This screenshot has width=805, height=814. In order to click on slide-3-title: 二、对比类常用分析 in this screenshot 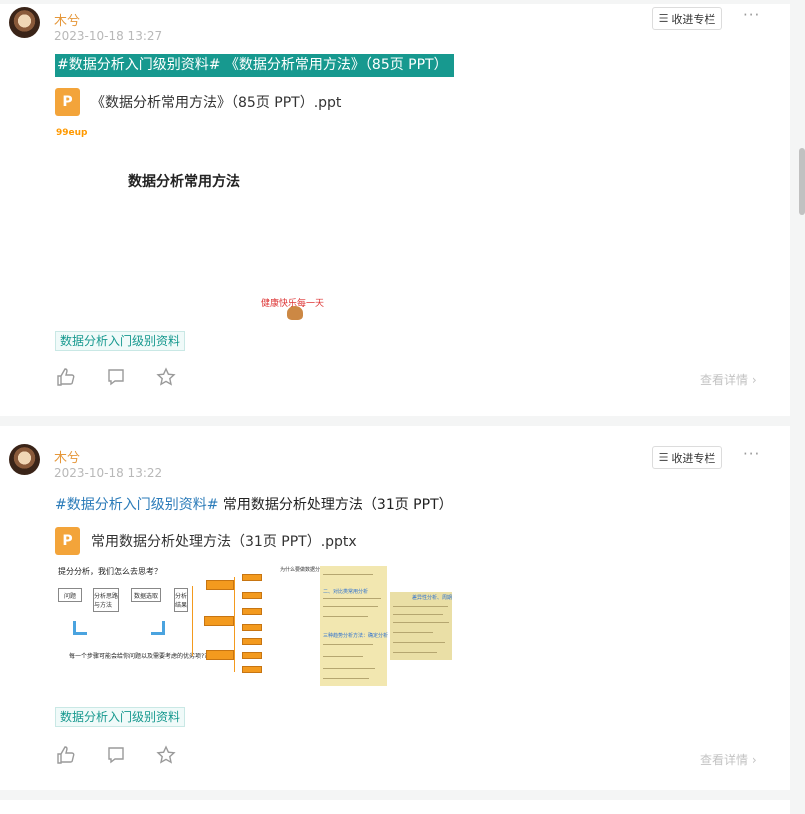, I will do `click(346, 592)`.